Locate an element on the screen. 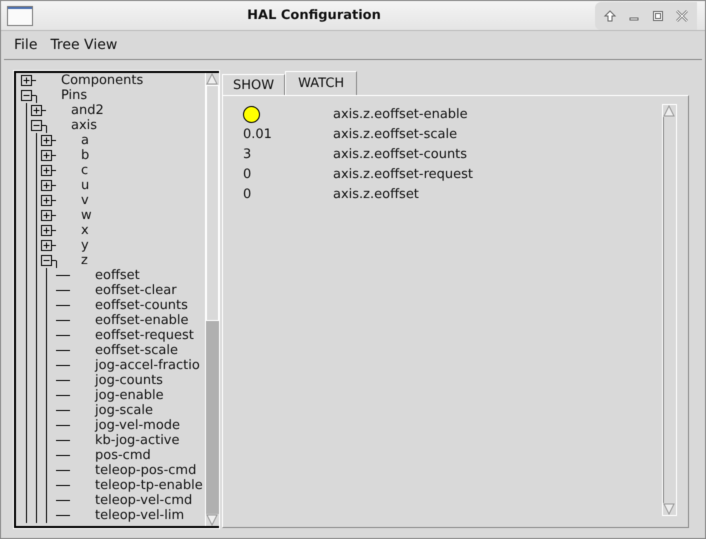 The width and height of the screenshot is (706, 539). tab: SHOW is located at coordinates (254, 84).